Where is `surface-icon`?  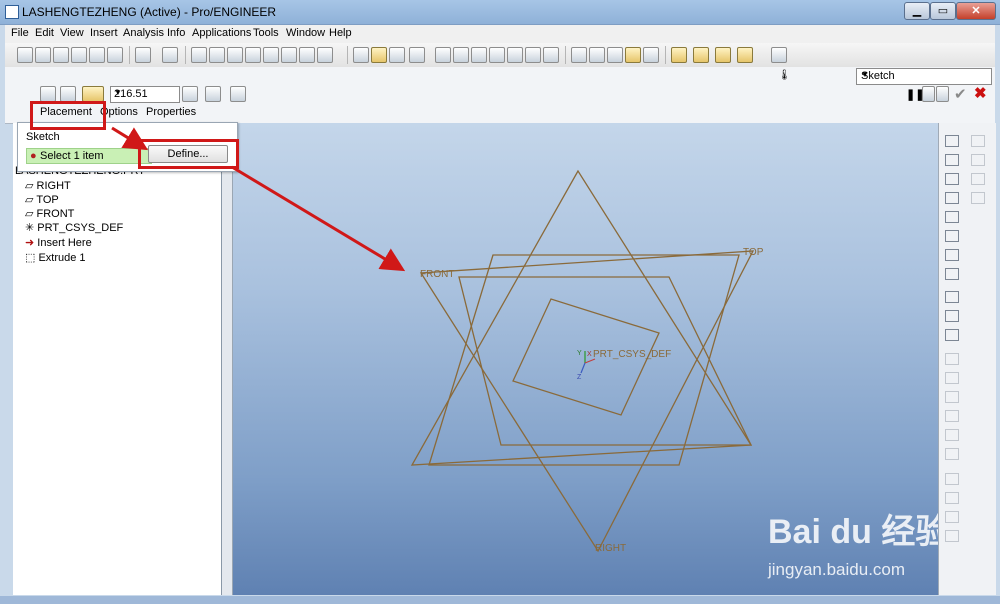 surface-icon is located at coordinates (68, 94).